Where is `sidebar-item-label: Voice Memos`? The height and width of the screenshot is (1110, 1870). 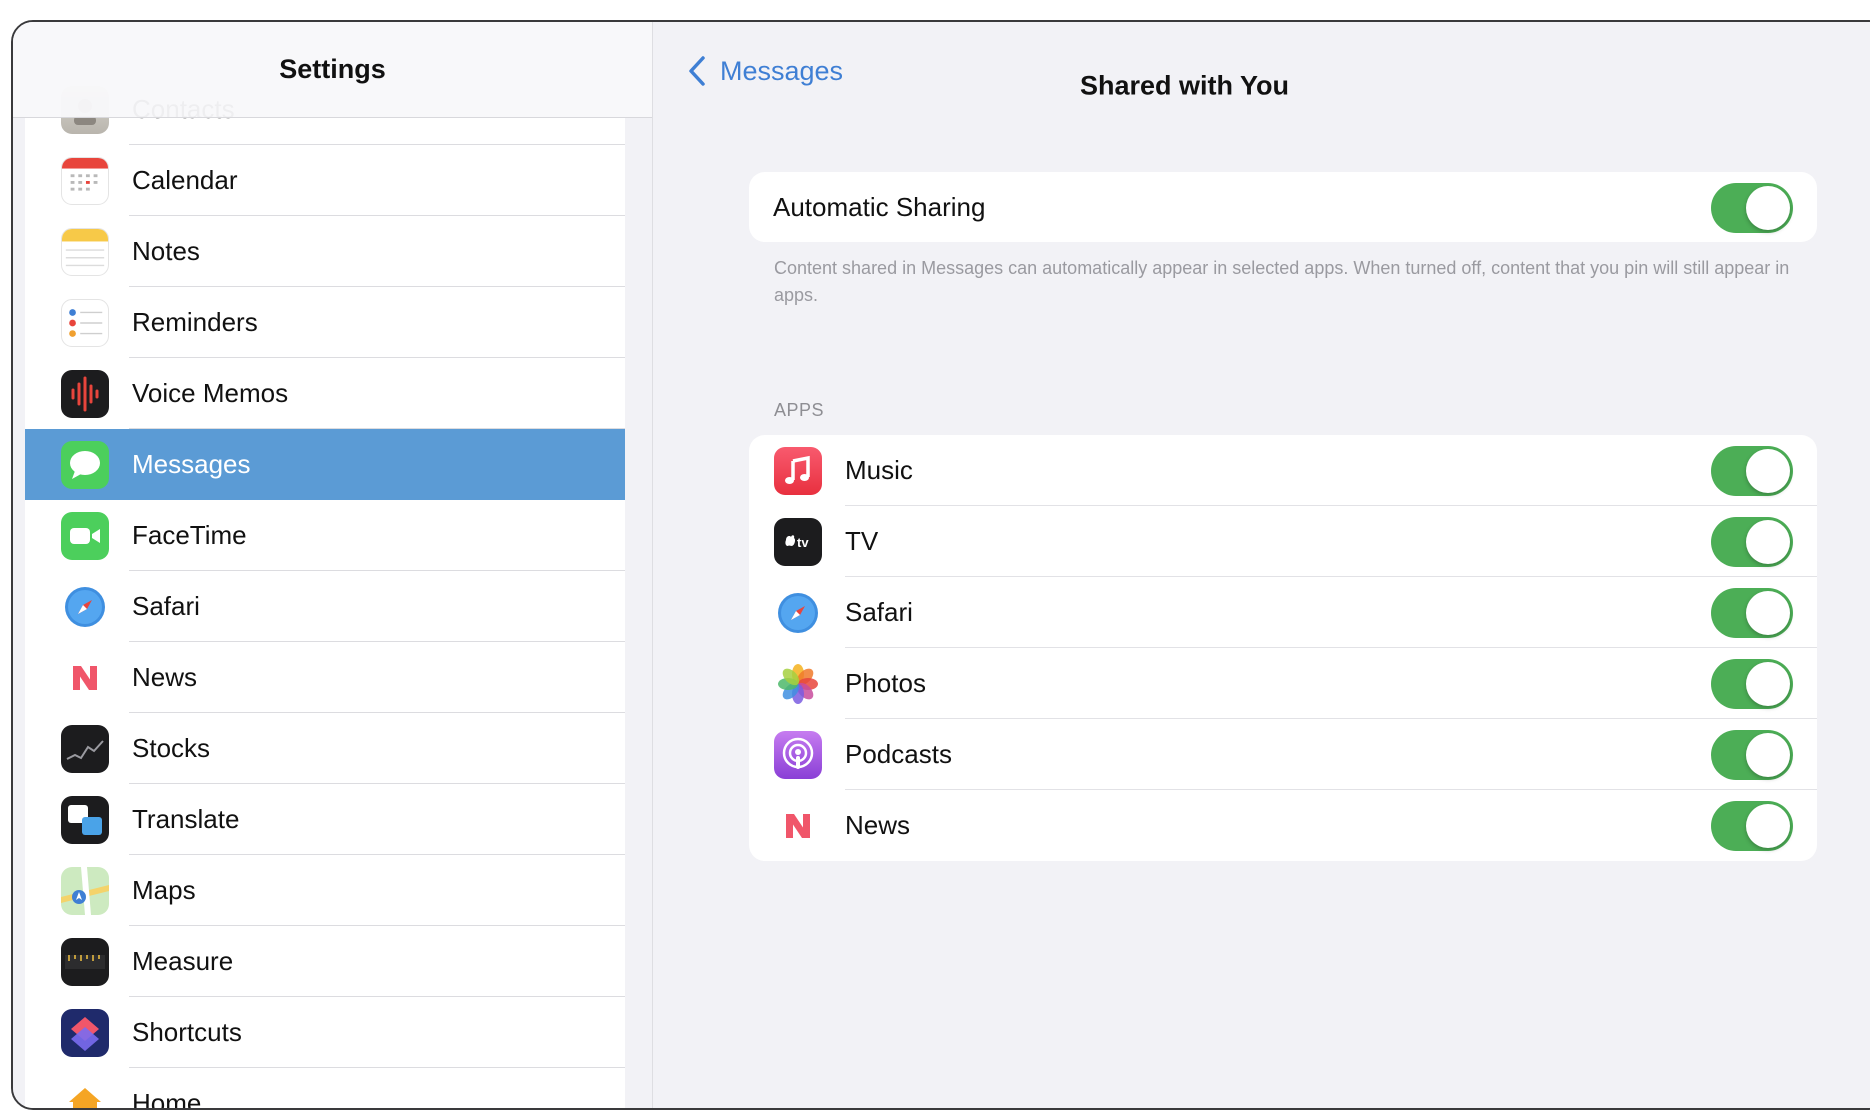 sidebar-item-label: Voice Memos is located at coordinates (210, 393).